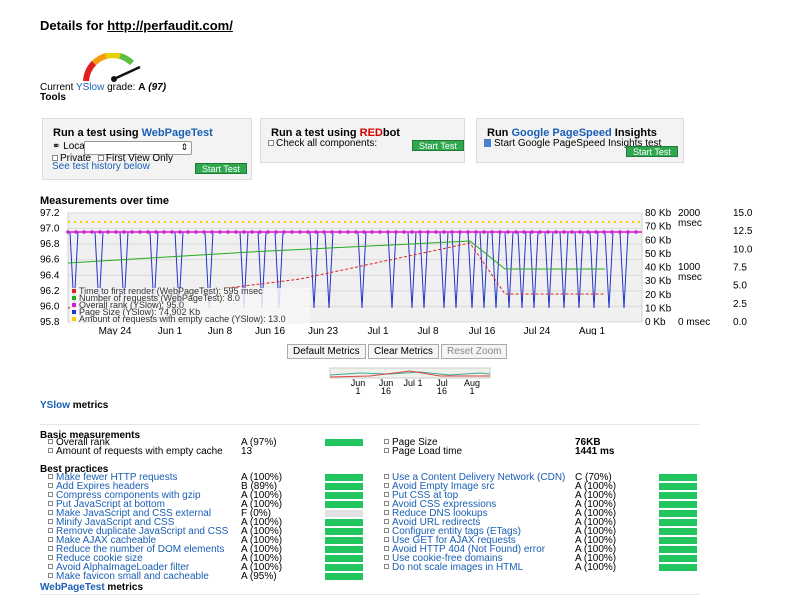  Describe the element at coordinates (423, 452) in the screenshot. I see `basic-metric-row: Page Load time` at that location.